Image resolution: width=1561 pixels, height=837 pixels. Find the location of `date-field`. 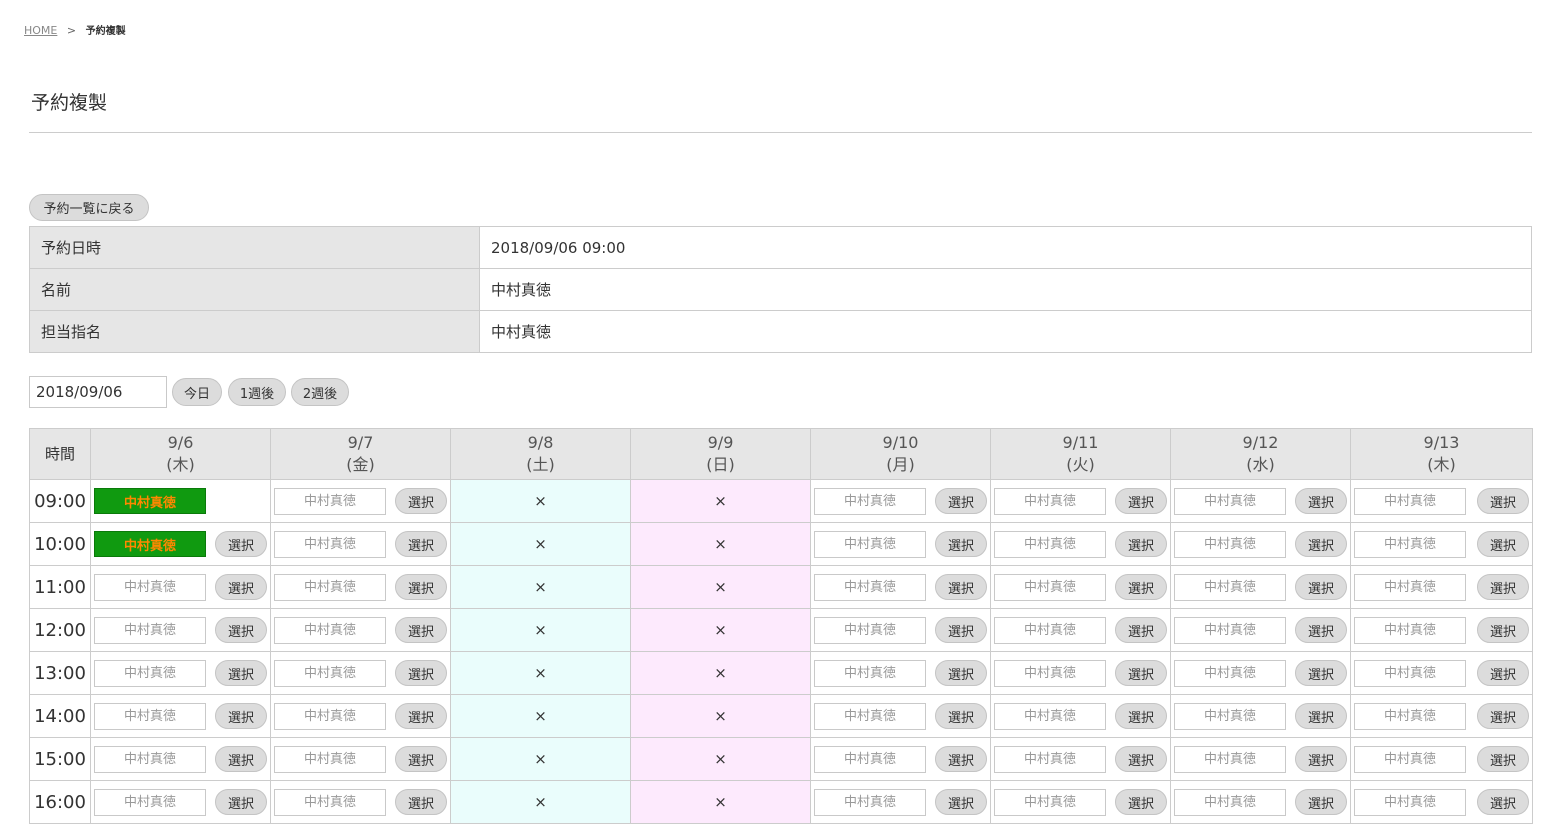

date-field is located at coordinates (98, 392).